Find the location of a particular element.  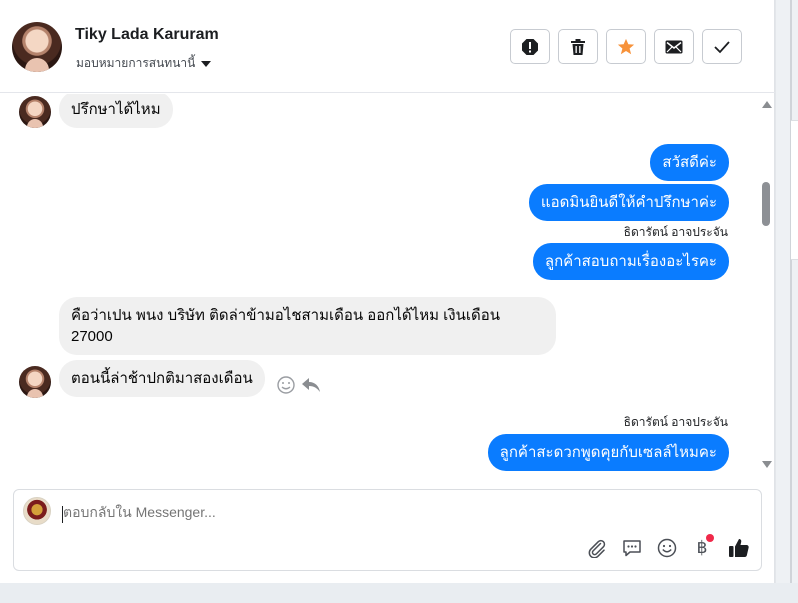

alert-icon is located at coordinates (530, 46).